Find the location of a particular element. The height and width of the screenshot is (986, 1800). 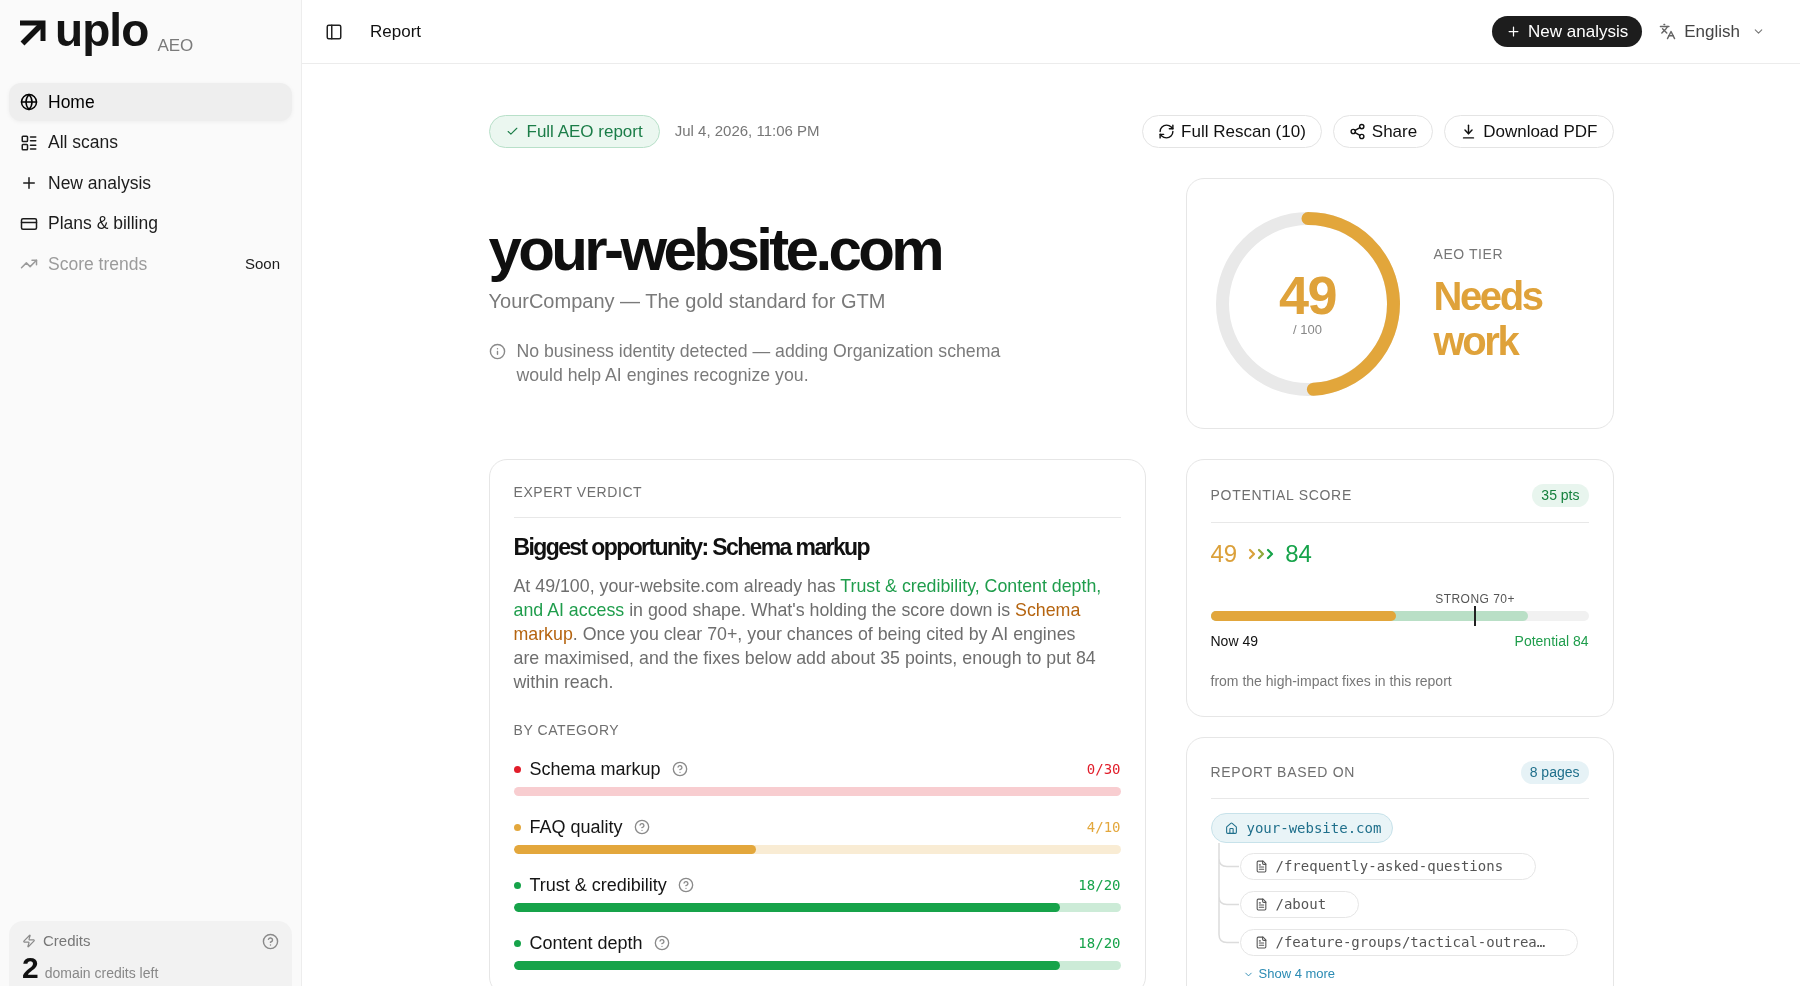

current-label: Now 49 is located at coordinates (1234, 641).